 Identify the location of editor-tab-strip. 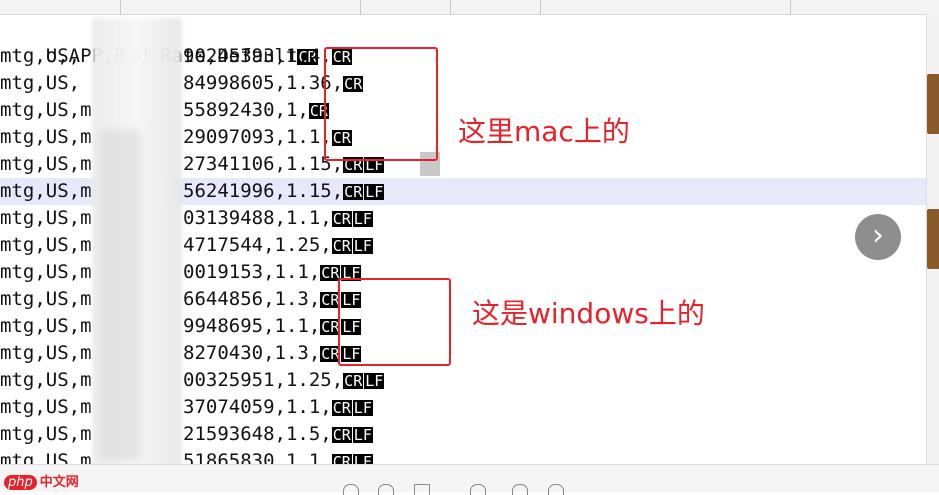
(469, 7).